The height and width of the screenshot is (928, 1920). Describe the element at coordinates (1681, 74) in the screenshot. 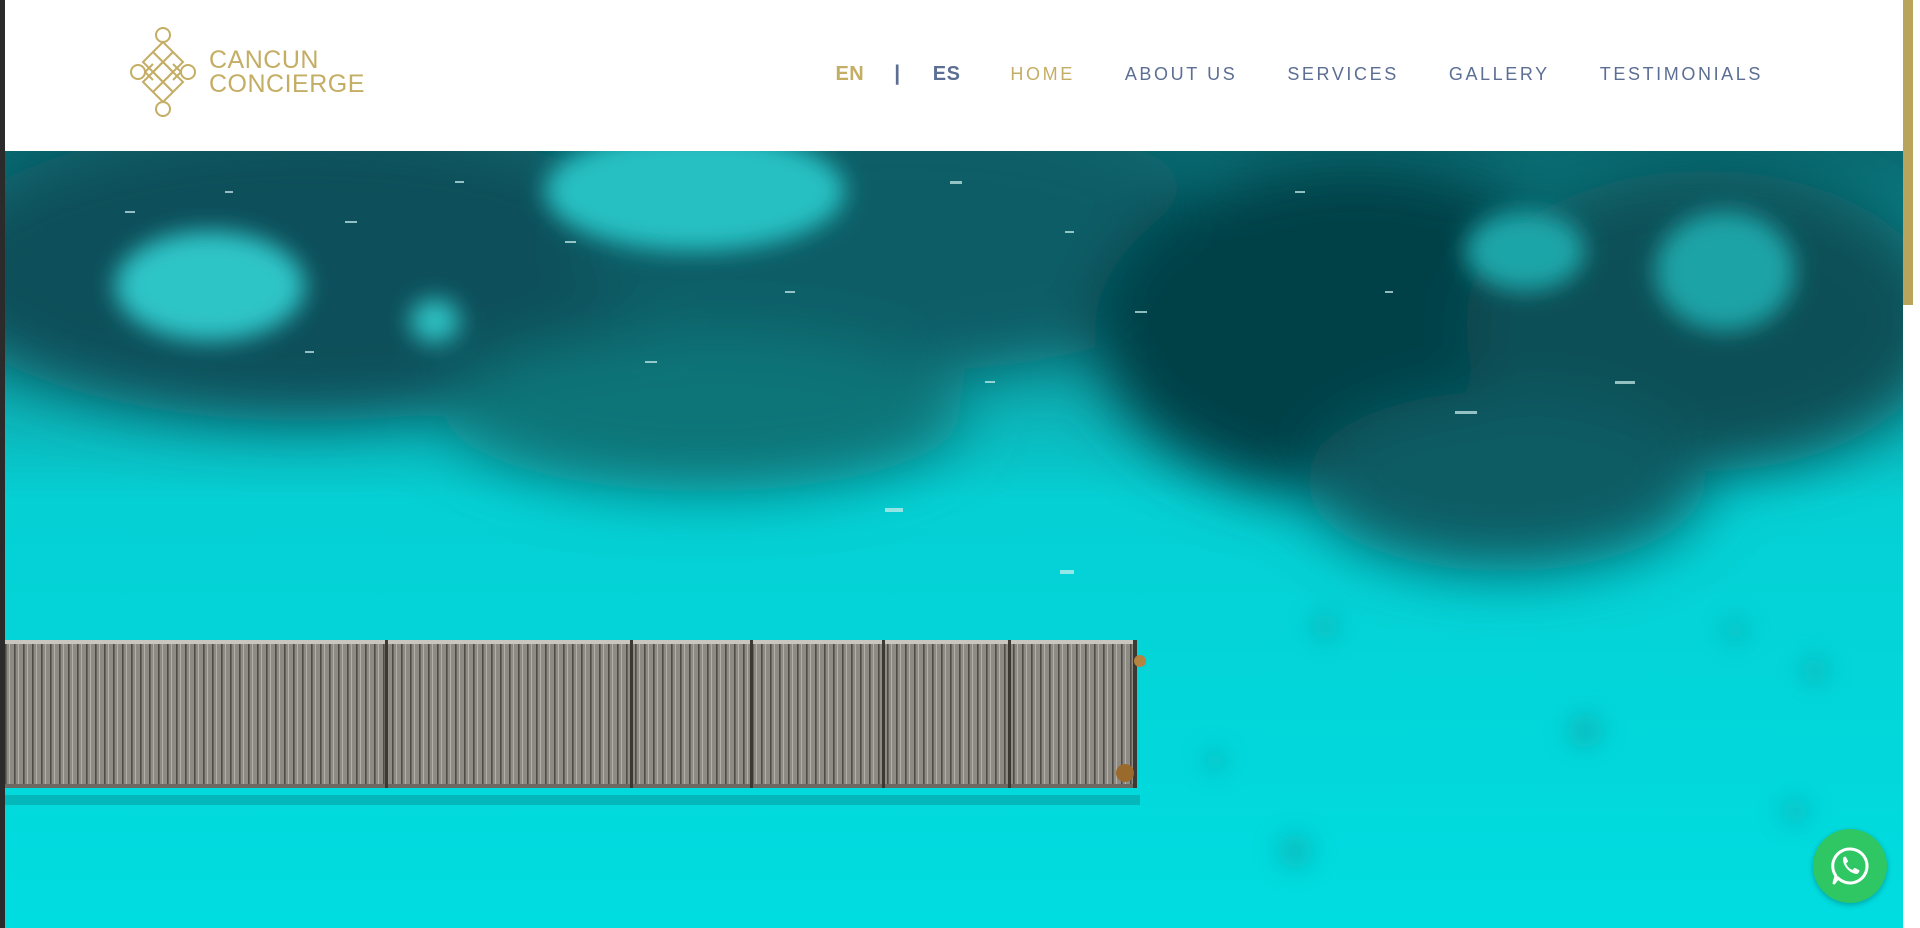

I see `nav-testimonials: TESTIMONIALS` at that location.